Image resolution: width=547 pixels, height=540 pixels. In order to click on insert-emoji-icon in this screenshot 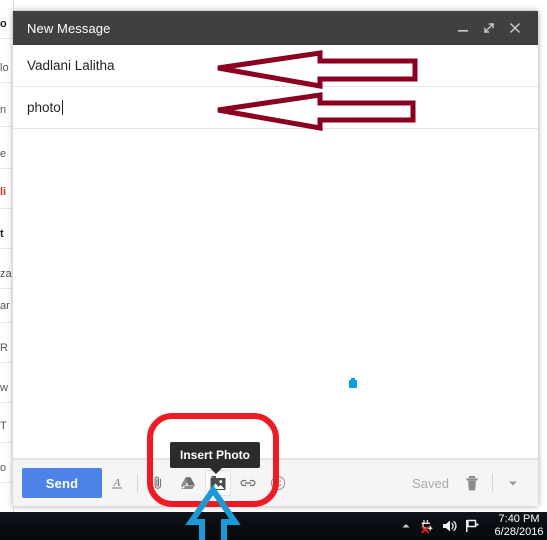, I will do `click(278, 483)`.